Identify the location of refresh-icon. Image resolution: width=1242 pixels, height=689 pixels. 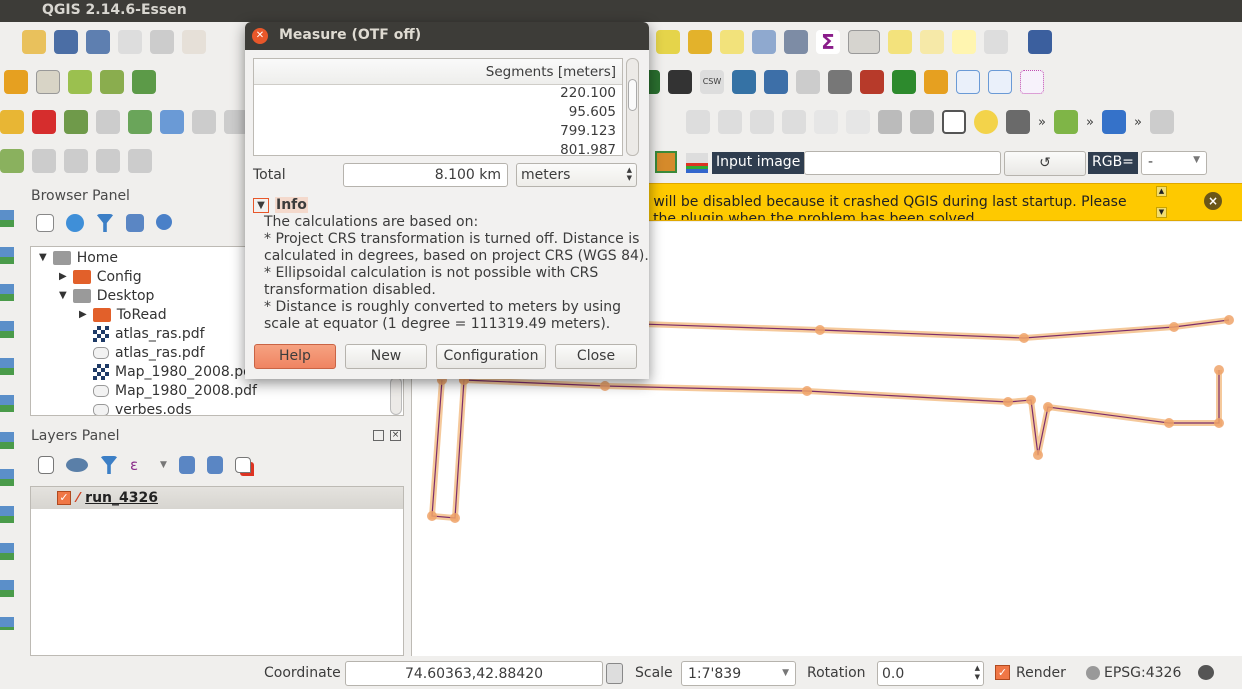
(75, 223).